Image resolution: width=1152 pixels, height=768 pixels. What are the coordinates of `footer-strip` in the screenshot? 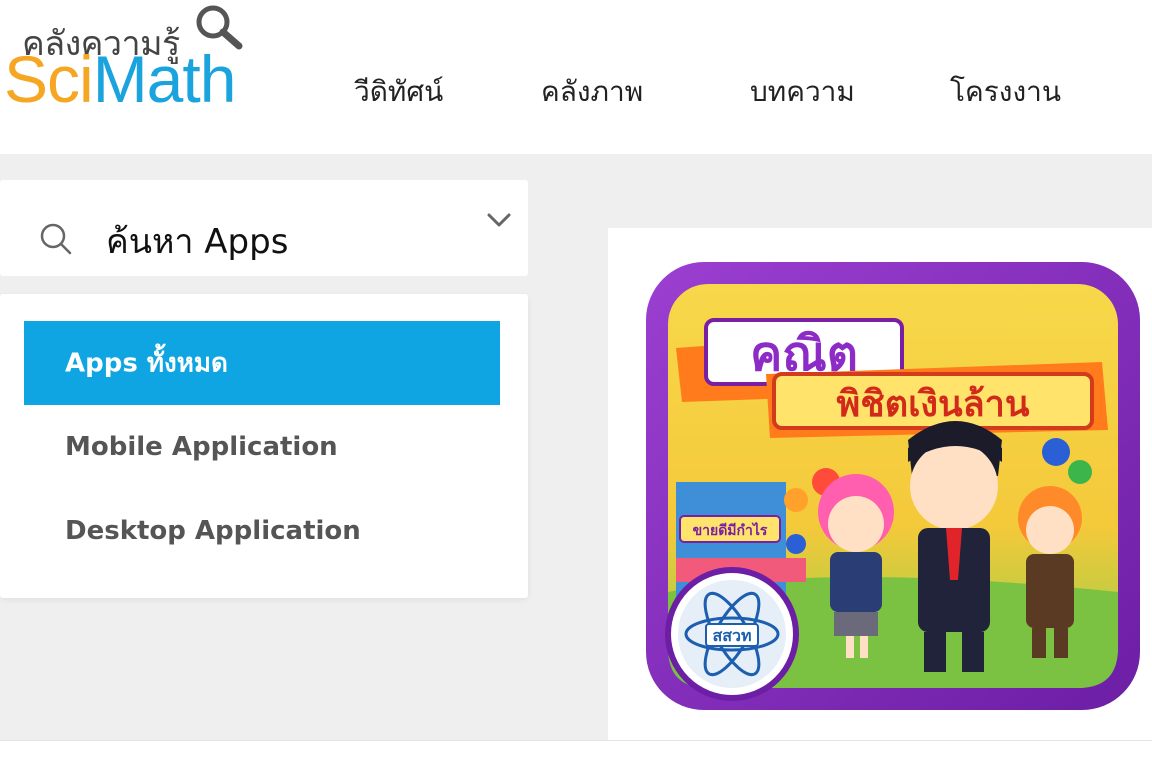 It's located at (576, 754).